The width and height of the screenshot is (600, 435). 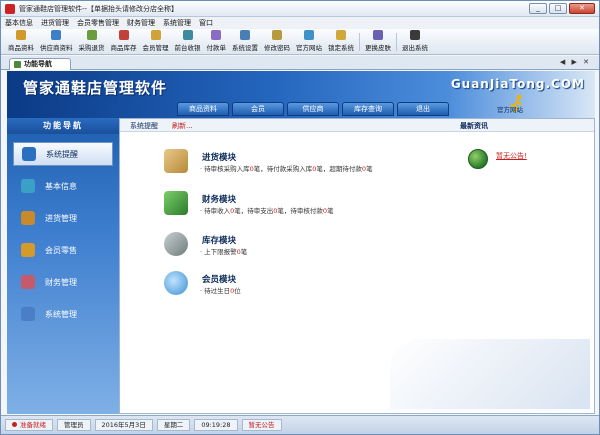 What do you see at coordinates (216, 425) in the screenshot?
I see `status-time: 09:19:28` at bounding box center [216, 425].